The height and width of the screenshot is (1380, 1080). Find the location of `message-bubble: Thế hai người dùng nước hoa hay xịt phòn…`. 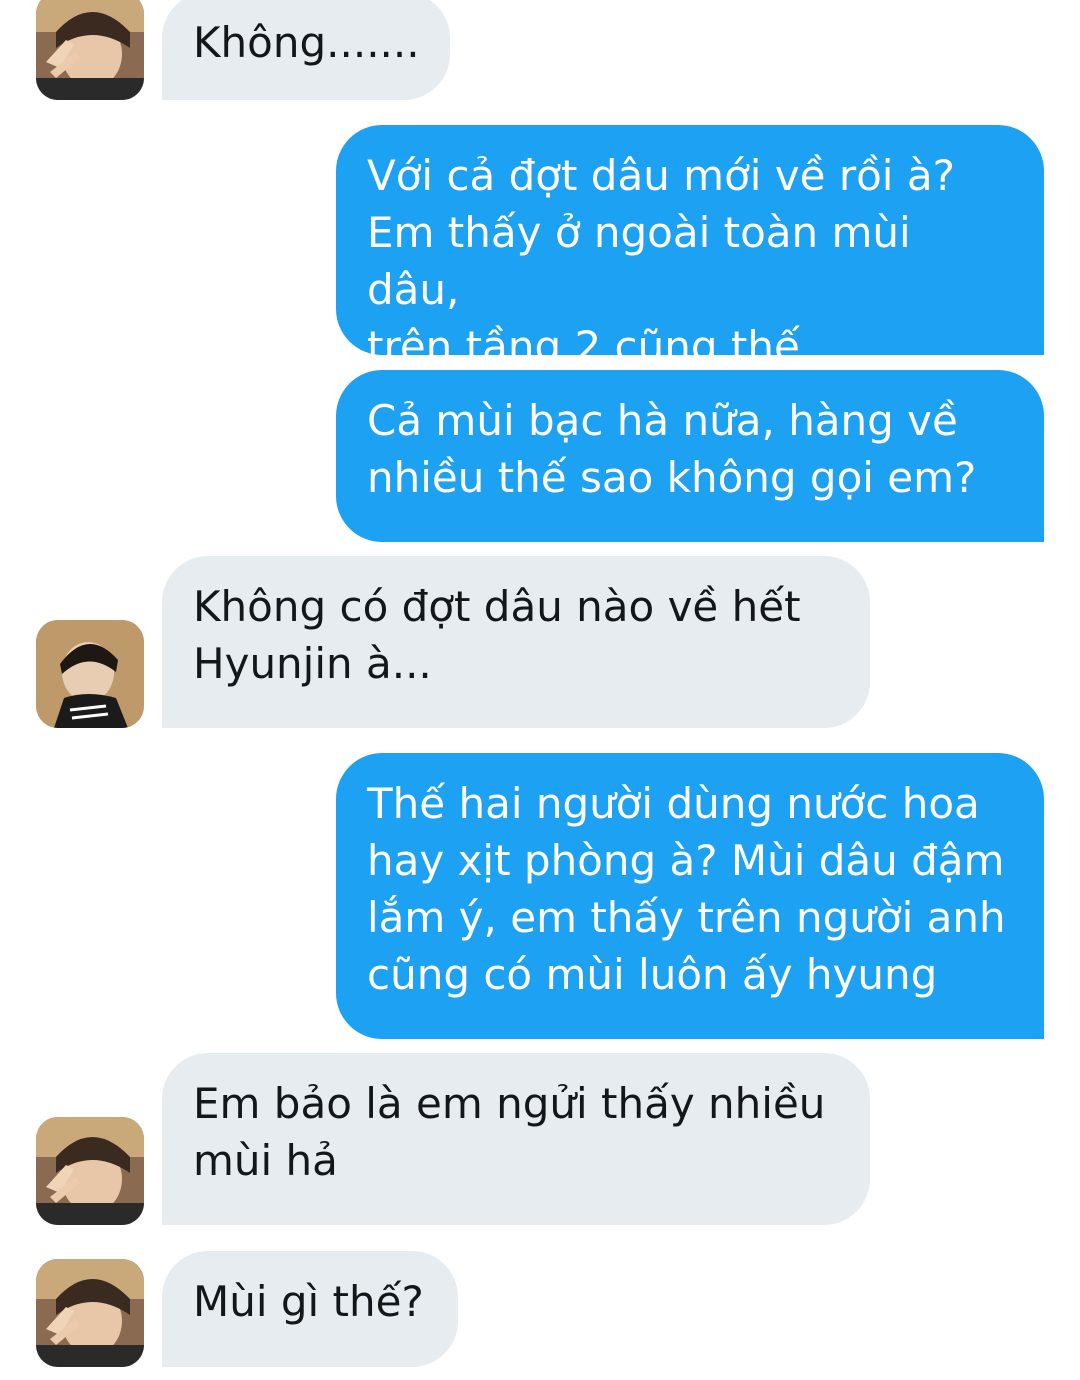

message-bubble: Thế hai người dùng nước hoa hay xịt phòn… is located at coordinates (690, 896).